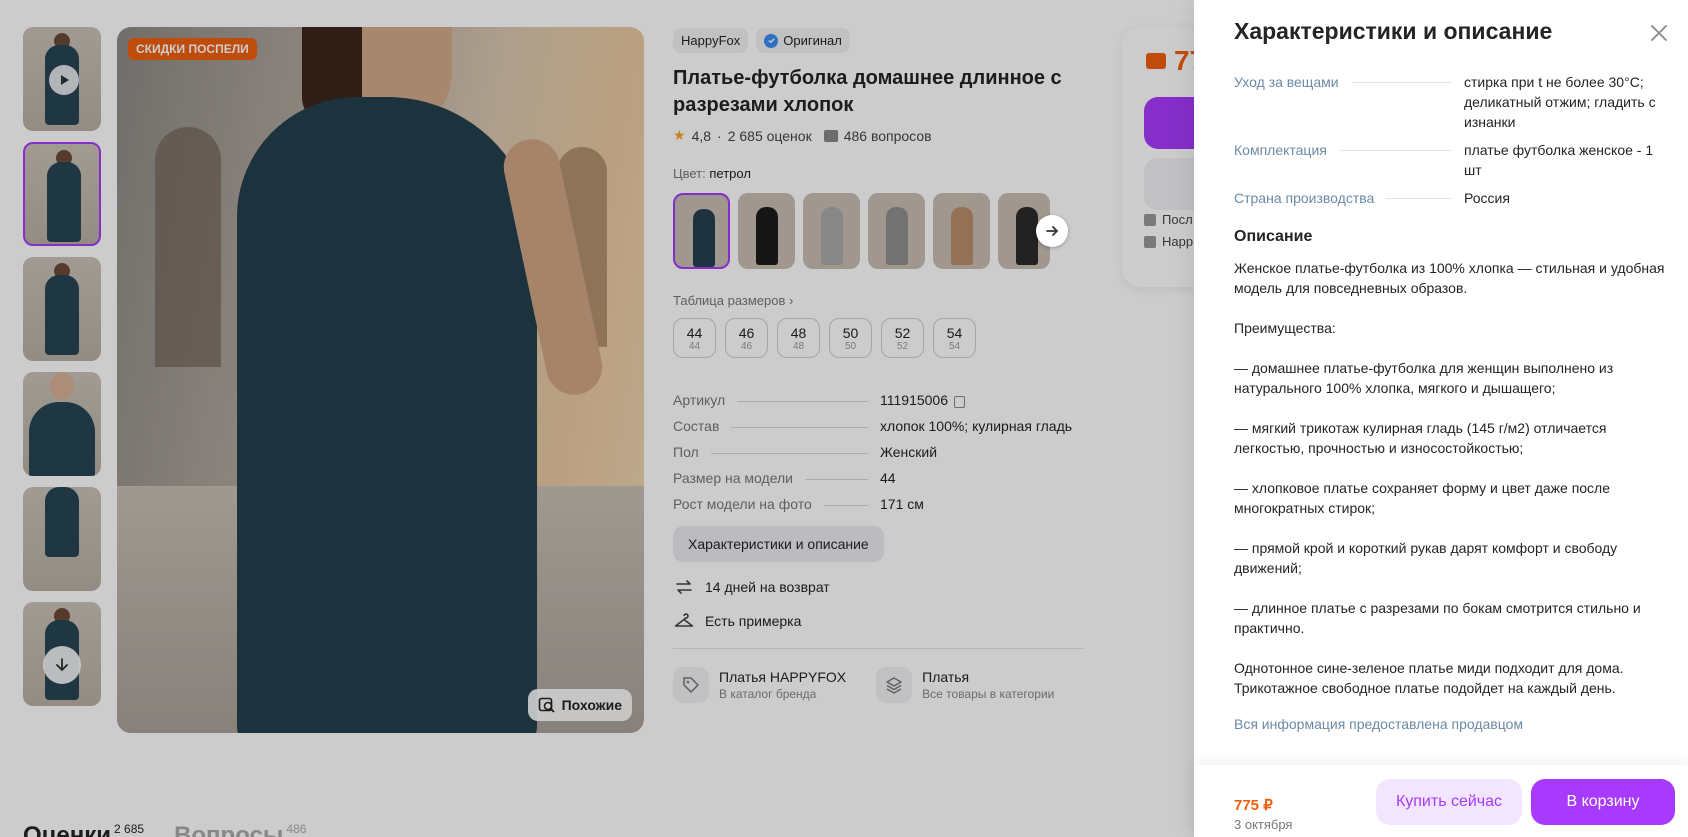 Image resolution: width=1688 pixels, height=837 pixels. I want to click on panel-footer: 775 ₽ 3 октября Купить сейчас В корзину, so click(1441, 801).